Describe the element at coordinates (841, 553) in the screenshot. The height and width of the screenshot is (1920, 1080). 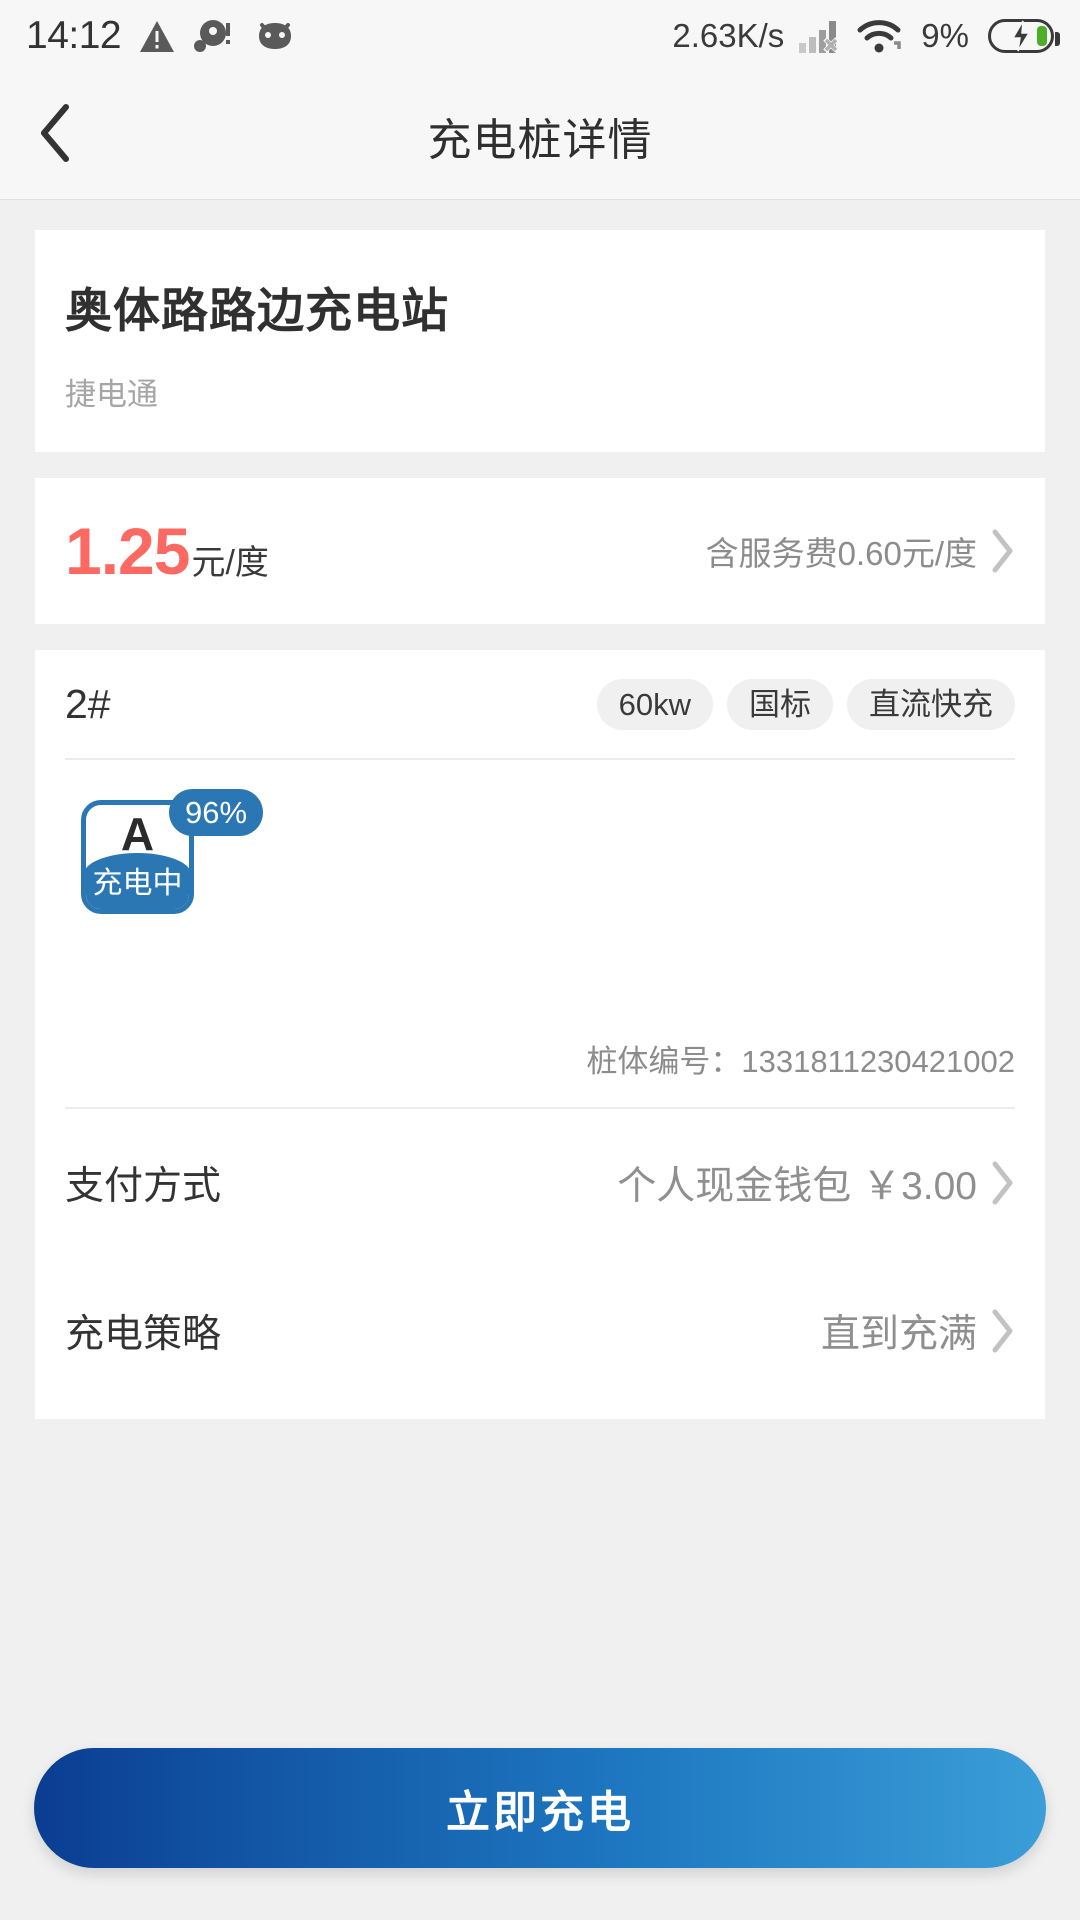
I see `service-fee-text: 含服务费0.60元/度` at that location.